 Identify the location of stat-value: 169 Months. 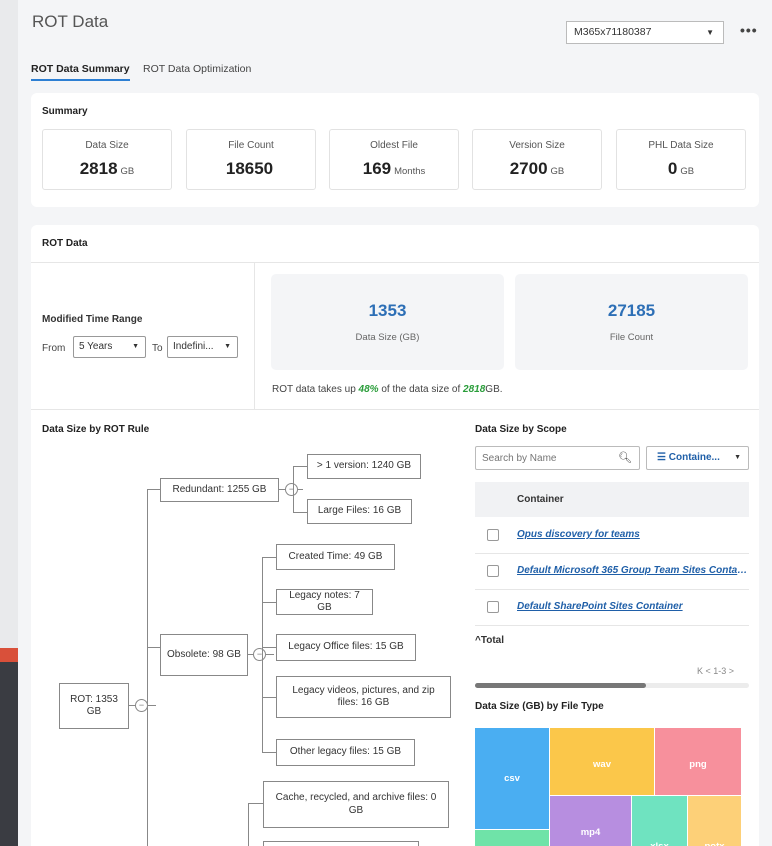
(394, 168).